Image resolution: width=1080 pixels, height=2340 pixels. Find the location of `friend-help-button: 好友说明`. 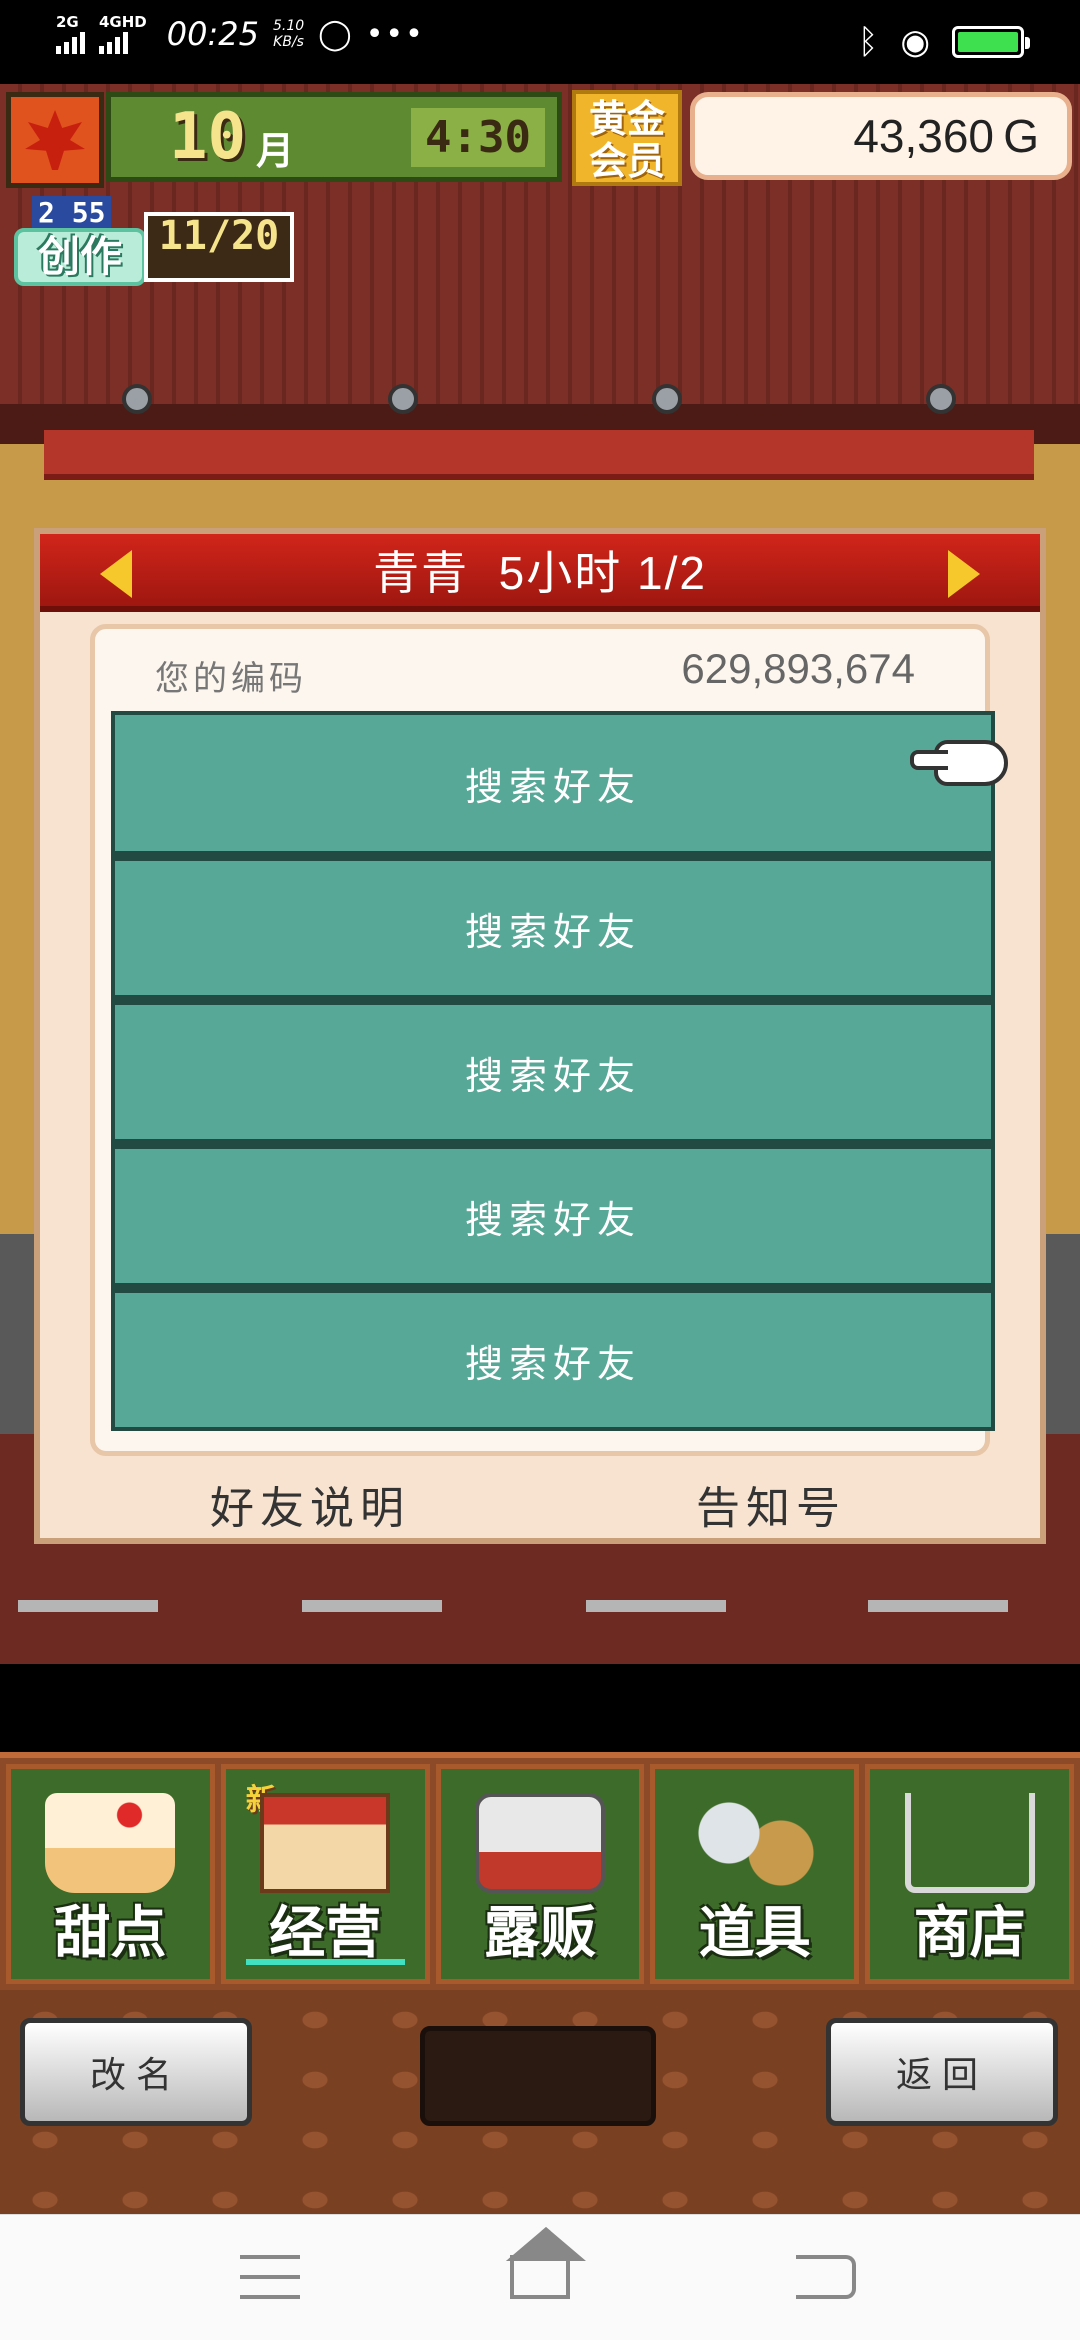

friend-help-button: 好友说明 is located at coordinates (310, 1504).